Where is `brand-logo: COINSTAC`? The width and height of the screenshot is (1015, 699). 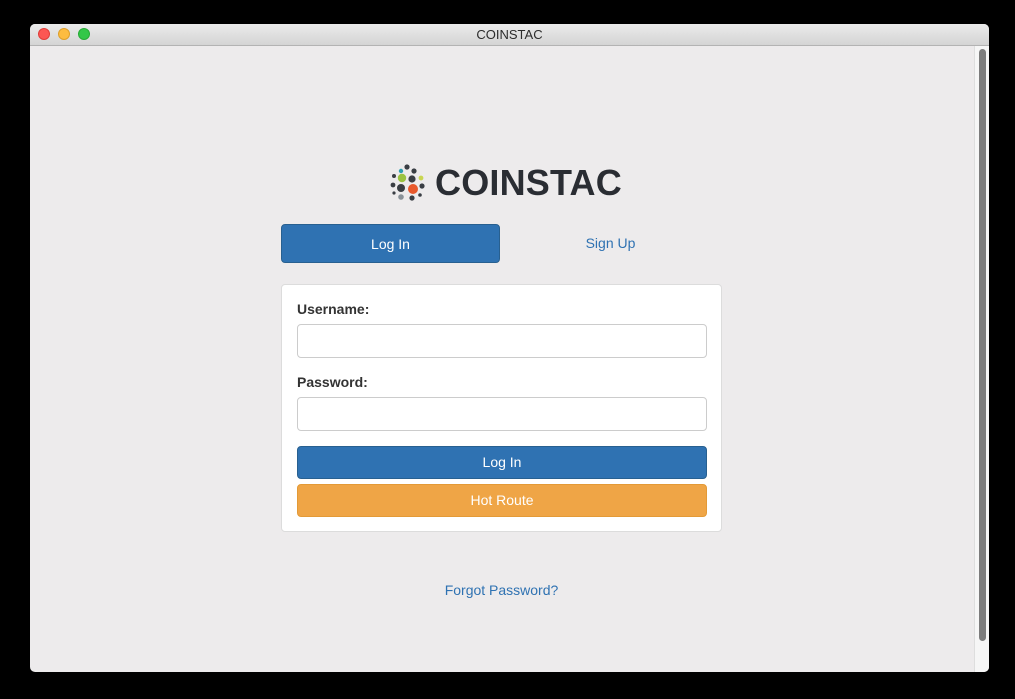
brand-logo: COINSTAC is located at coordinates (506, 183).